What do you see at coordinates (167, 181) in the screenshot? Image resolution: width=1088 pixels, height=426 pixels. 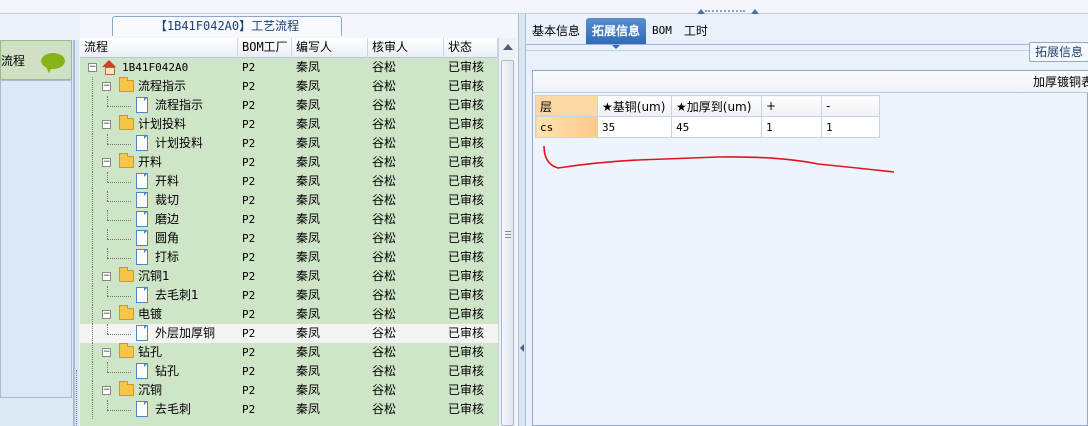 I see `tree-node-label: 开料` at bounding box center [167, 181].